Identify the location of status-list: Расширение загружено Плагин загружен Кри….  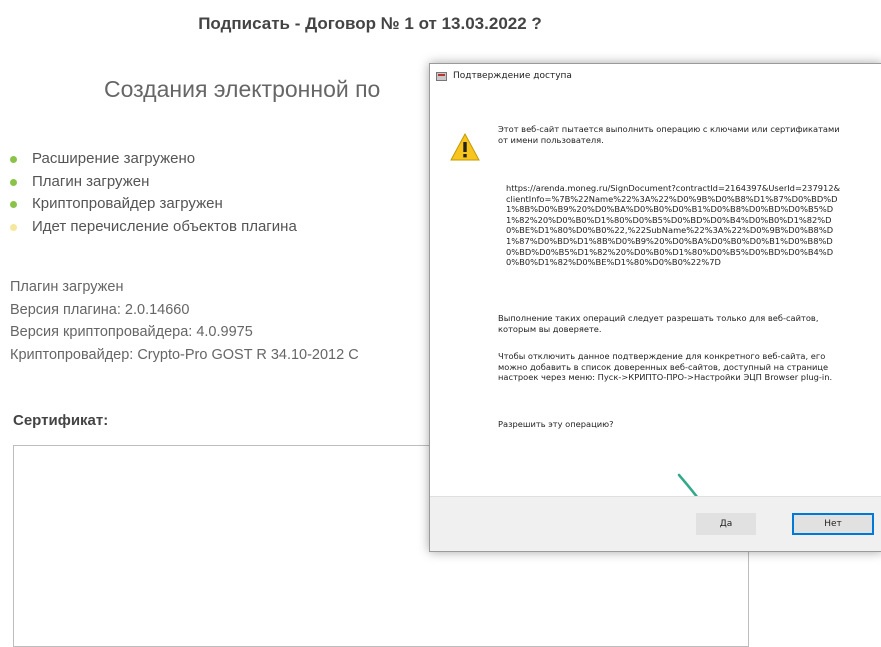
(153, 193).